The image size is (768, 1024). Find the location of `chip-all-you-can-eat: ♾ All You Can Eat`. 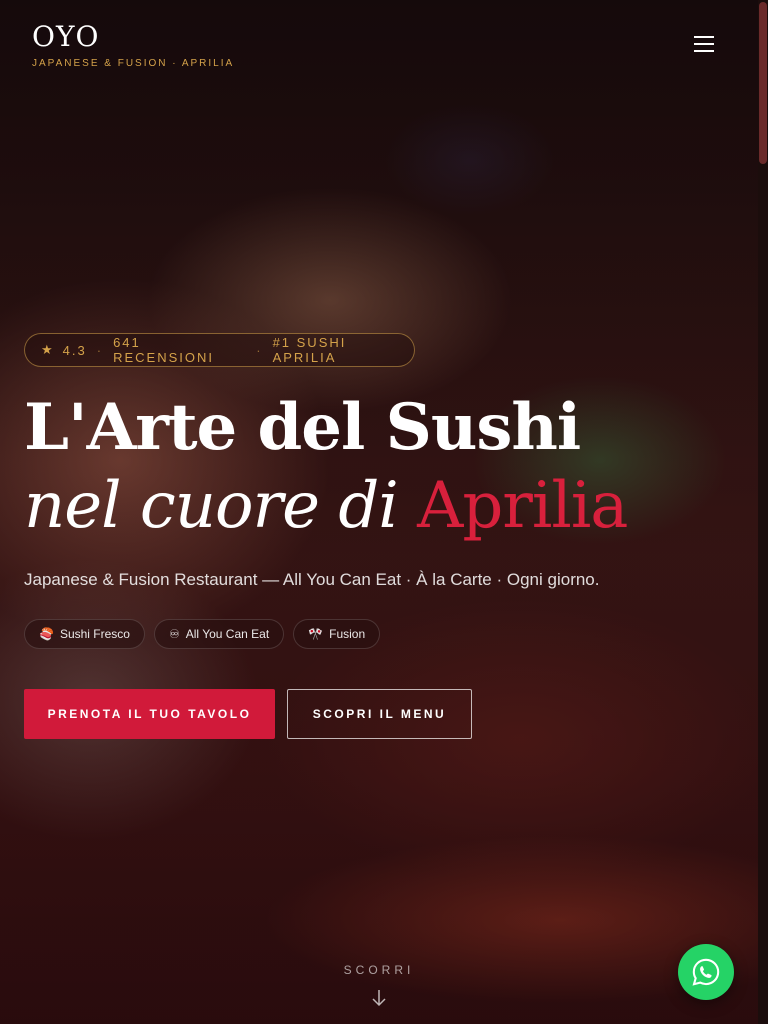

chip-all-you-can-eat: ♾ All You Can Eat is located at coordinates (219, 634).